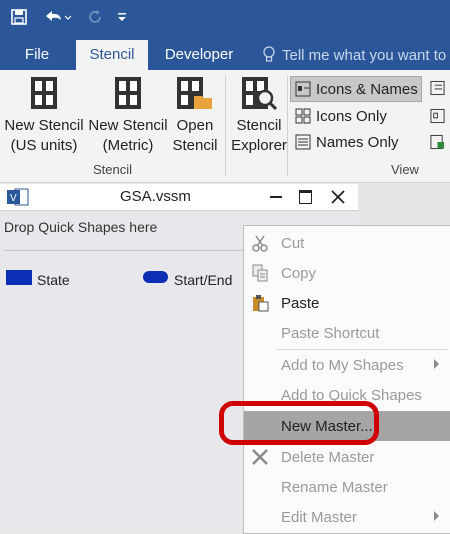 The image size is (450, 534). What do you see at coordinates (18, 197) in the screenshot?
I see `visio-stencil-icon: V` at bounding box center [18, 197].